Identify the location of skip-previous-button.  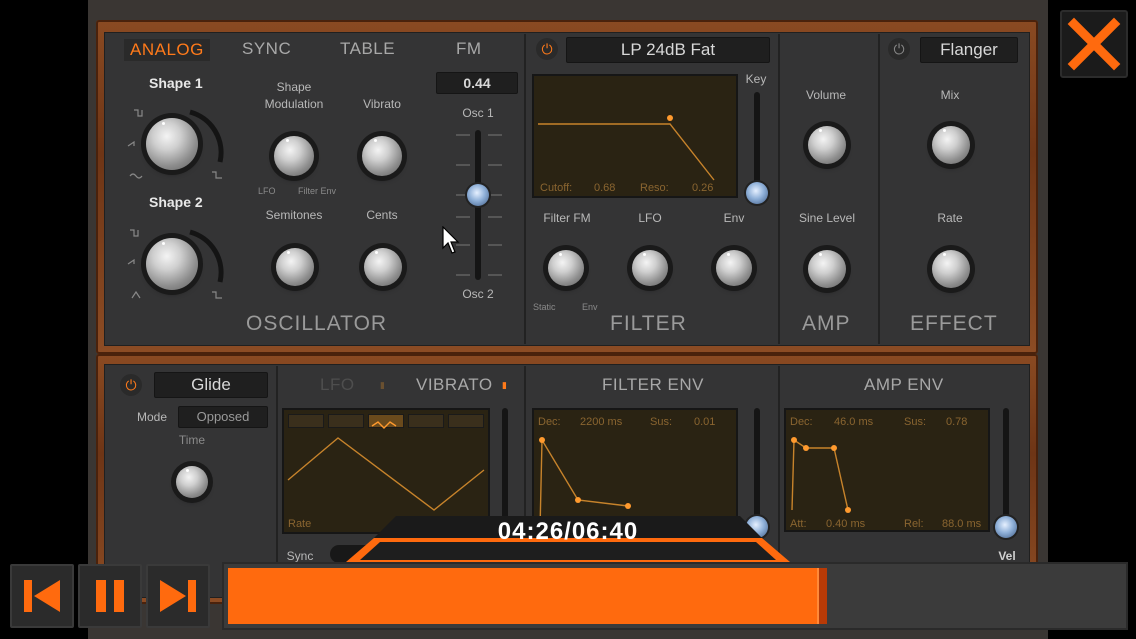
(42, 596).